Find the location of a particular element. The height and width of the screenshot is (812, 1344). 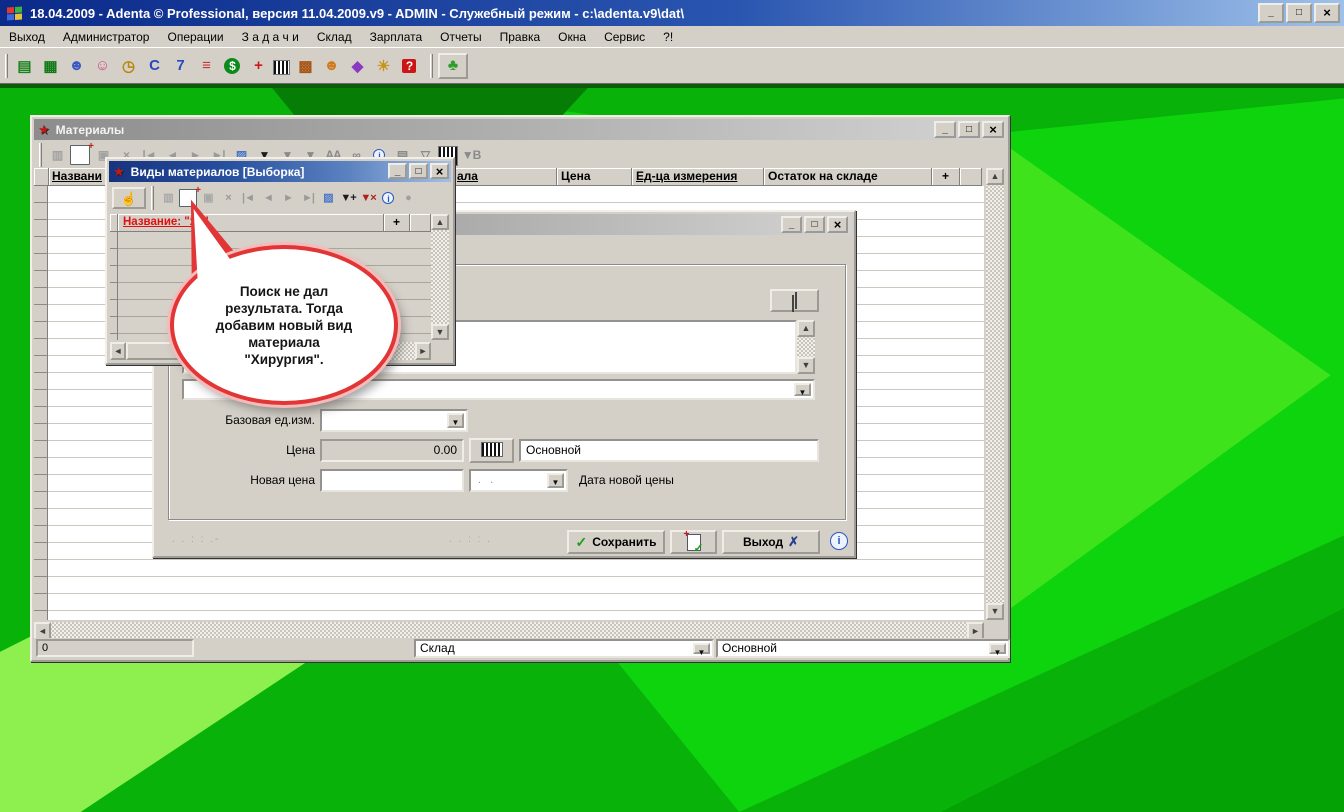

save-and-new-button: + ✓ is located at coordinates (693, 542).